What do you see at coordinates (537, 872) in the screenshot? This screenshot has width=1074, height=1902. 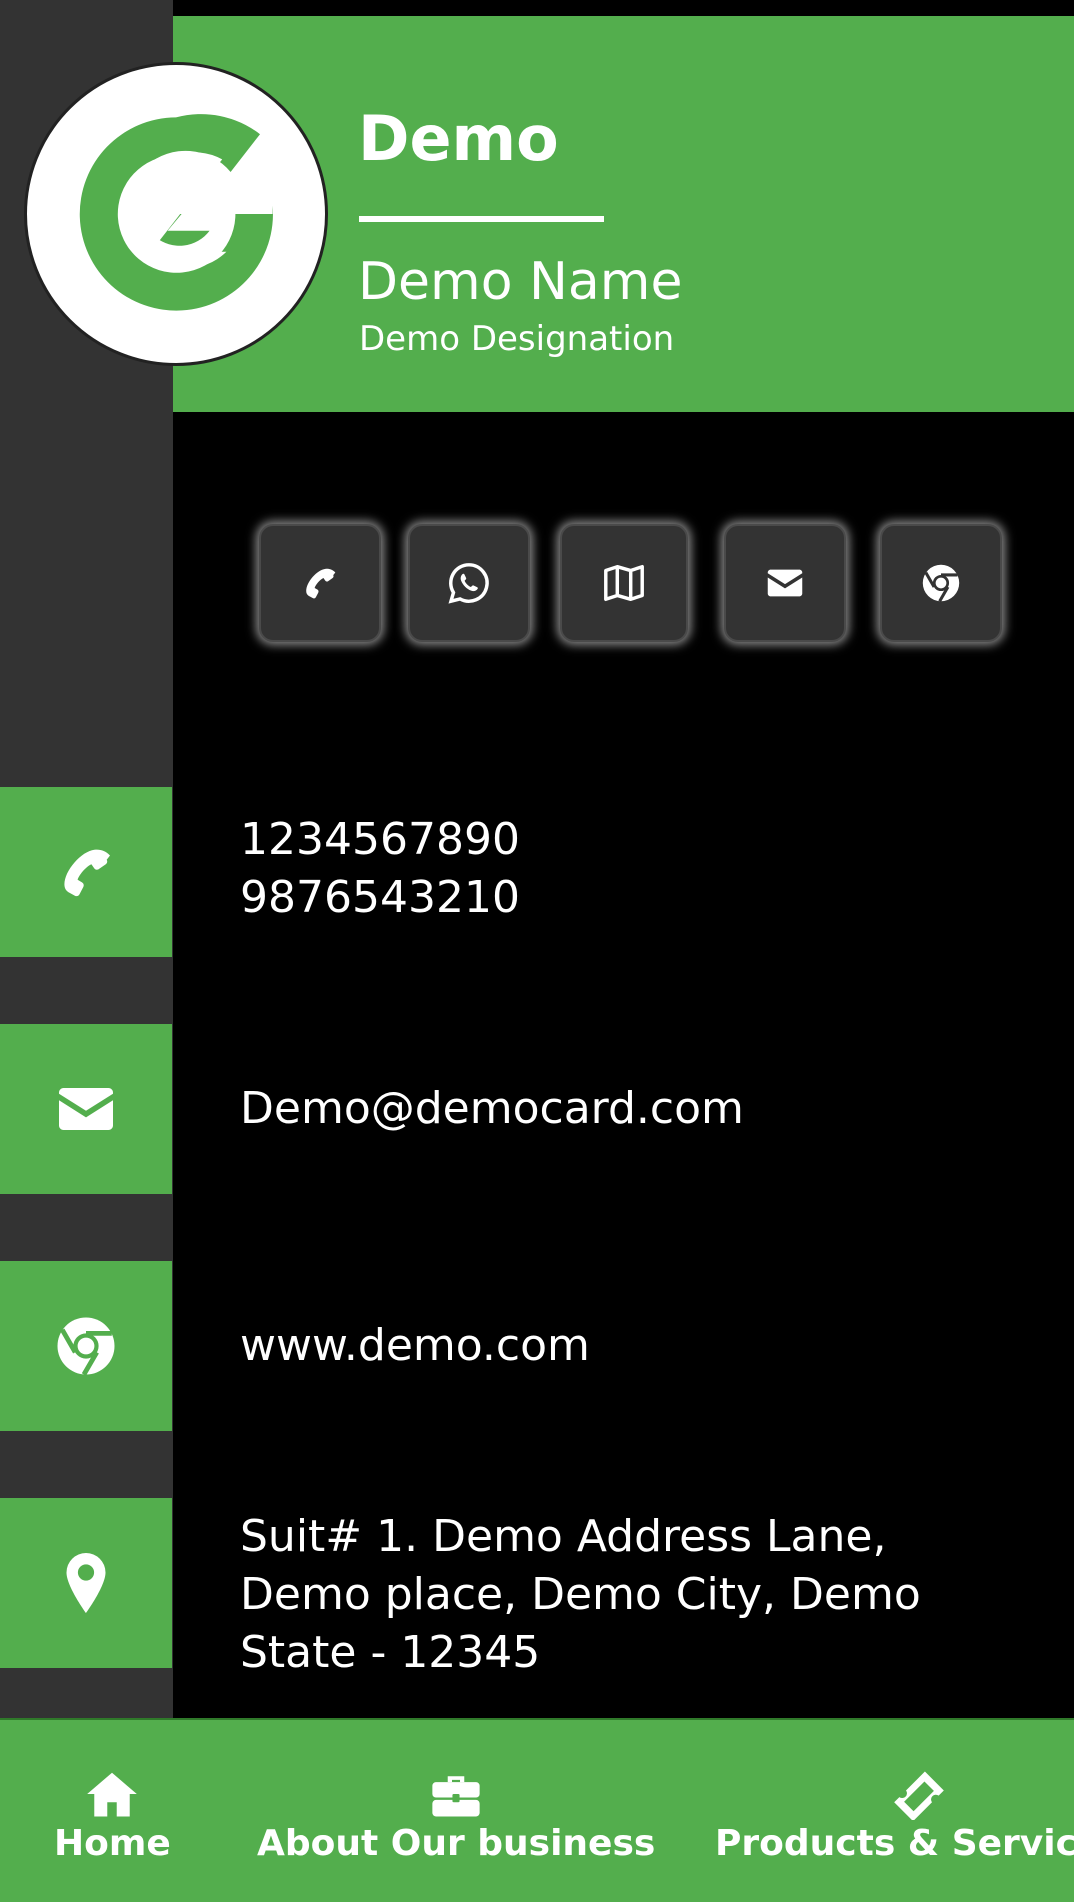 I see `phone-row: 1234567890 9876543210` at bounding box center [537, 872].